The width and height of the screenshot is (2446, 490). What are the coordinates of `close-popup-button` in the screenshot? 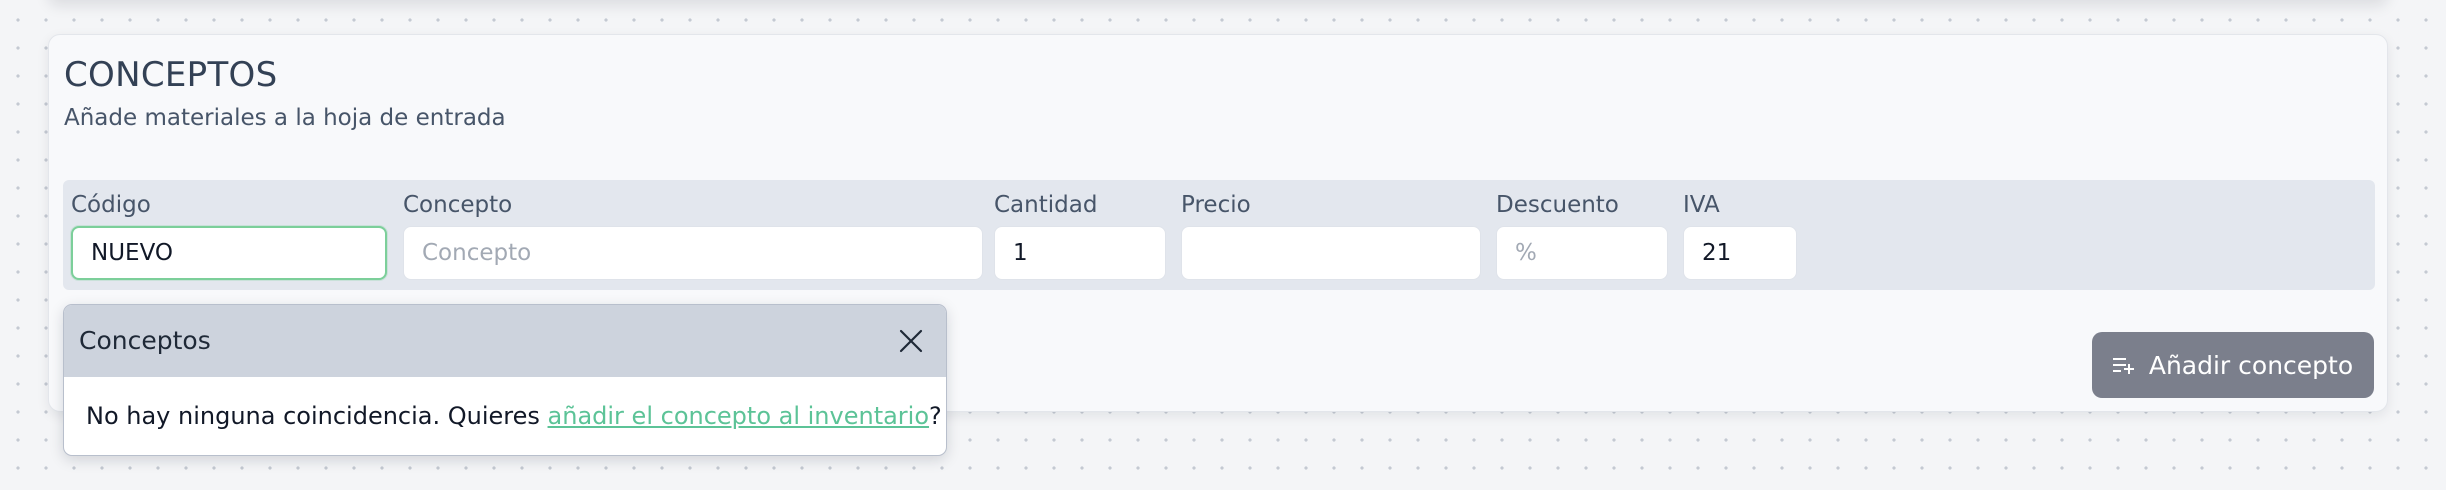 It's located at (911, 341).